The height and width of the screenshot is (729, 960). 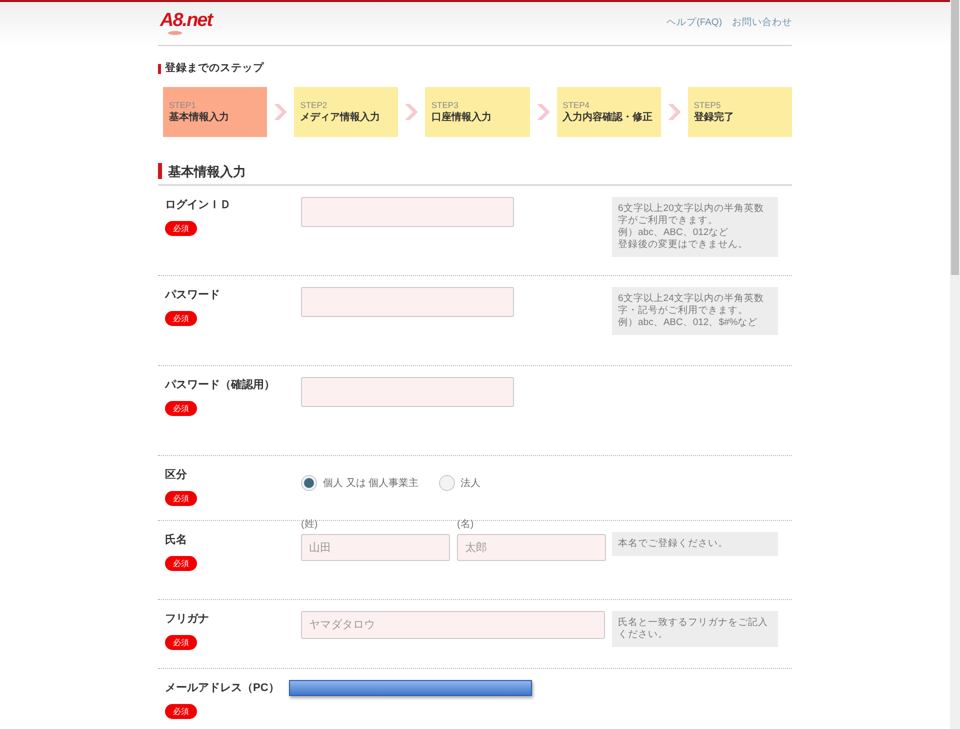 What do you see at coordinates (445, 105) in the screenshot?
I see `step-number: STEP3` at bounding box center [445, 105].